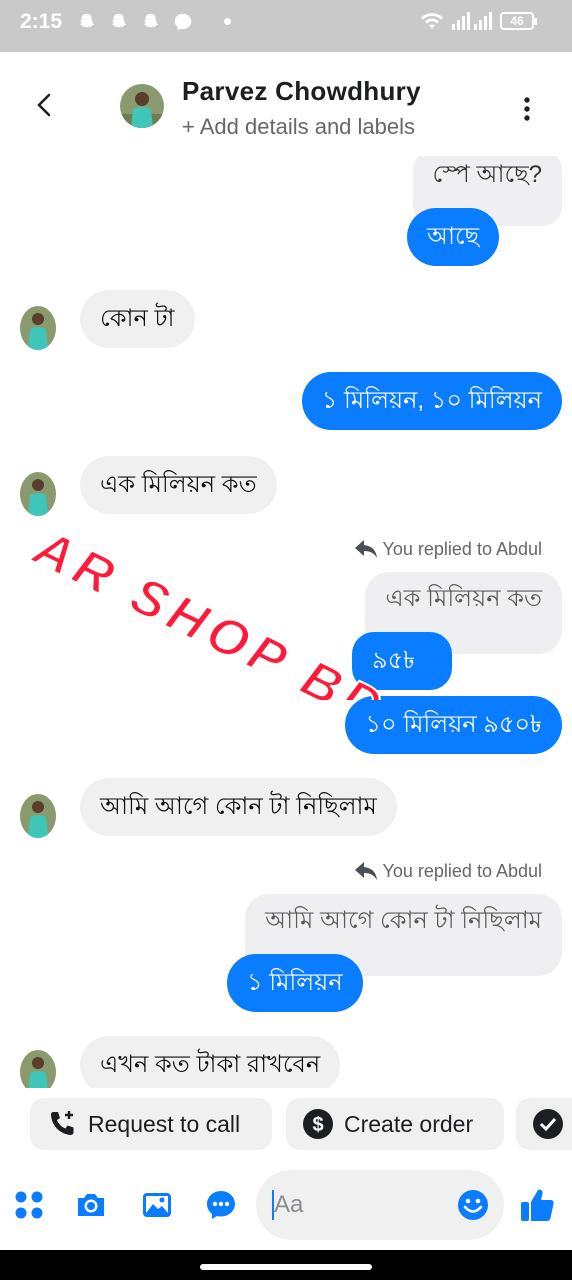  I want to click on checkmark-icon, so click(548, 1124).